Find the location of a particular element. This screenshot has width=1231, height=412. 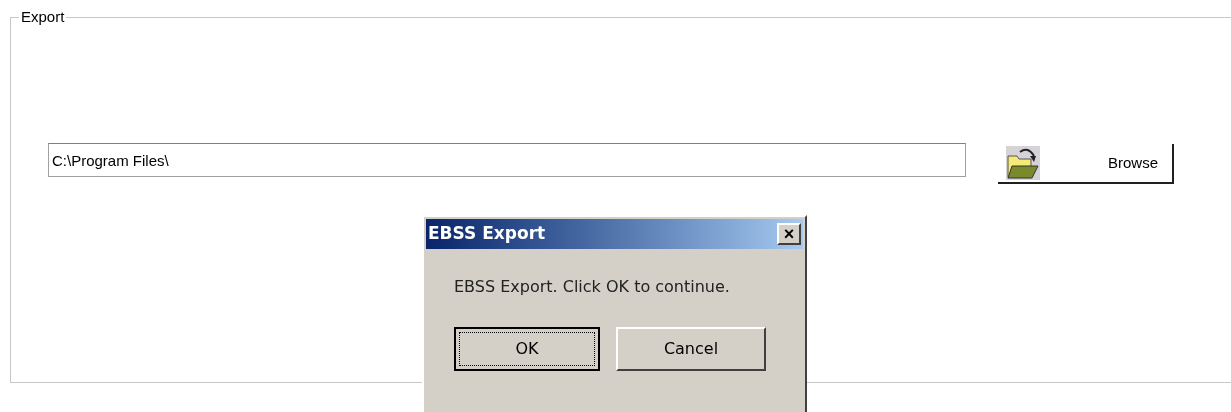

dialog-title: EBSS Export is located at coordinates (487, 234).